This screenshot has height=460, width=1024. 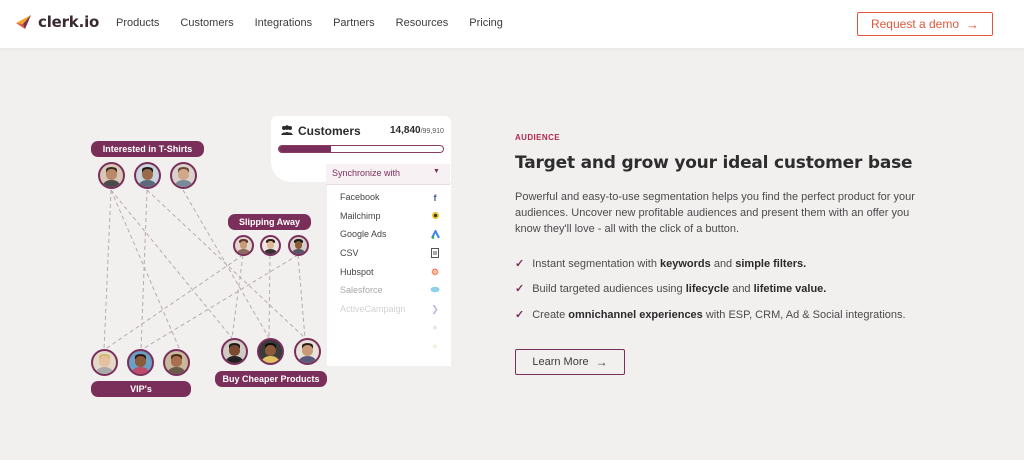 What do you see at coordinates (435, 272) in the screenshot?
I see `hubspot-icon: ⚙` at bounding box center [435, 272].